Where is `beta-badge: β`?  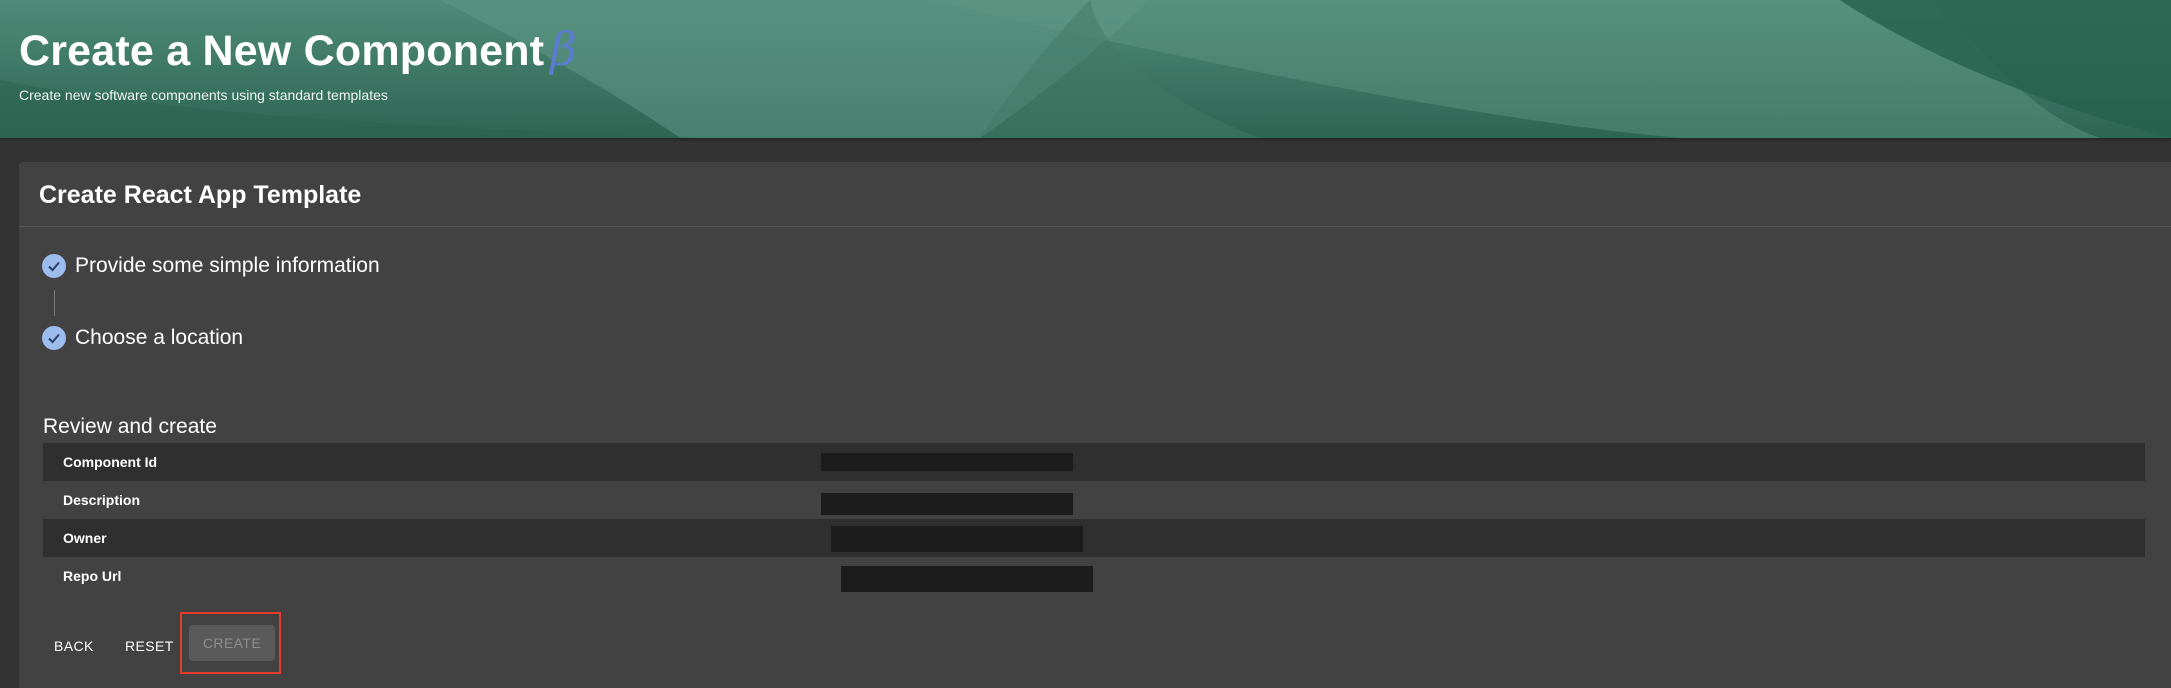
beta-badge: β is located at coordinates (564, 49).